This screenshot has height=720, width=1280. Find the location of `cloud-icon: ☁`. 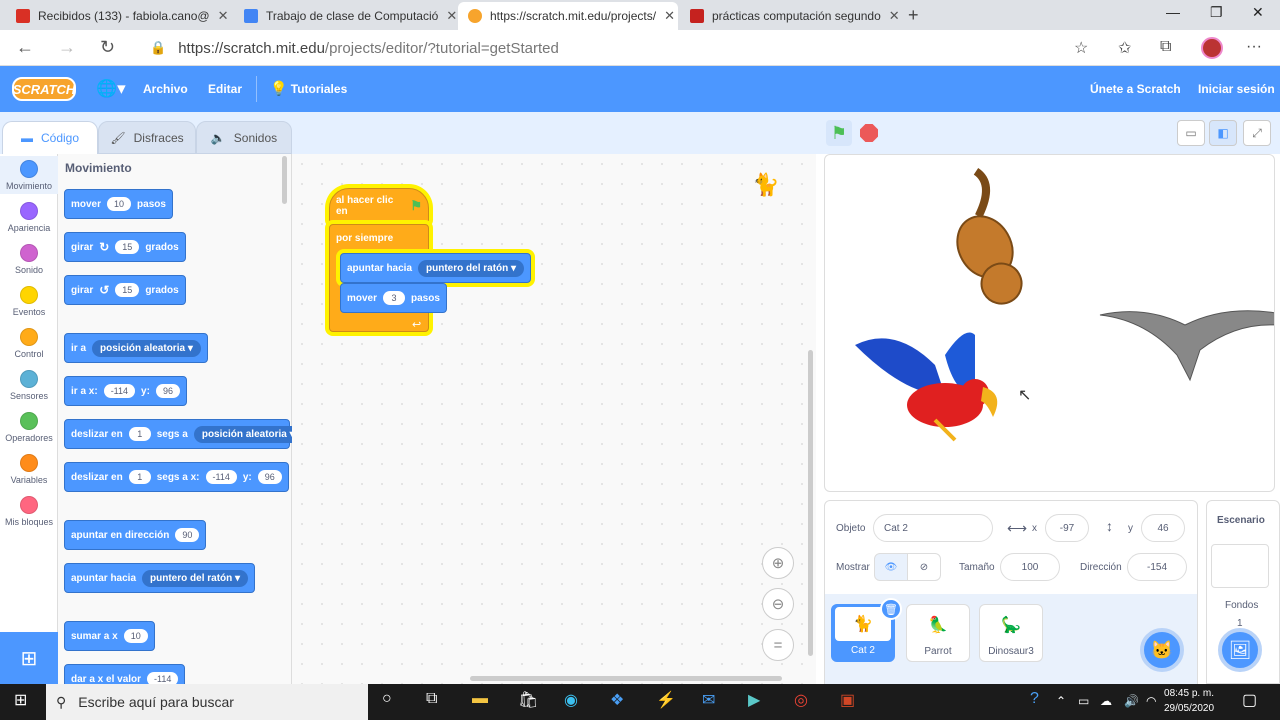

cloud-icon: ☁ is located at coordinates (1106, 701).